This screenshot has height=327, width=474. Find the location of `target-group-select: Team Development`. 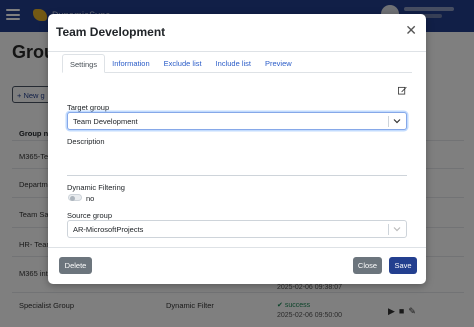

target-group-select: Team Development is located at coordinates (237, 121).